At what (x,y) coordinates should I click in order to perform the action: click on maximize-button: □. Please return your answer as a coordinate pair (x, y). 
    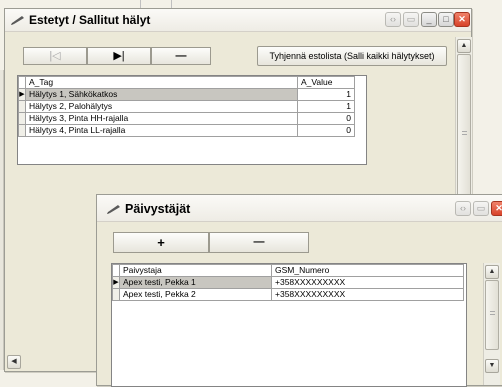
    Looking at the image, I should click on (446, 19).